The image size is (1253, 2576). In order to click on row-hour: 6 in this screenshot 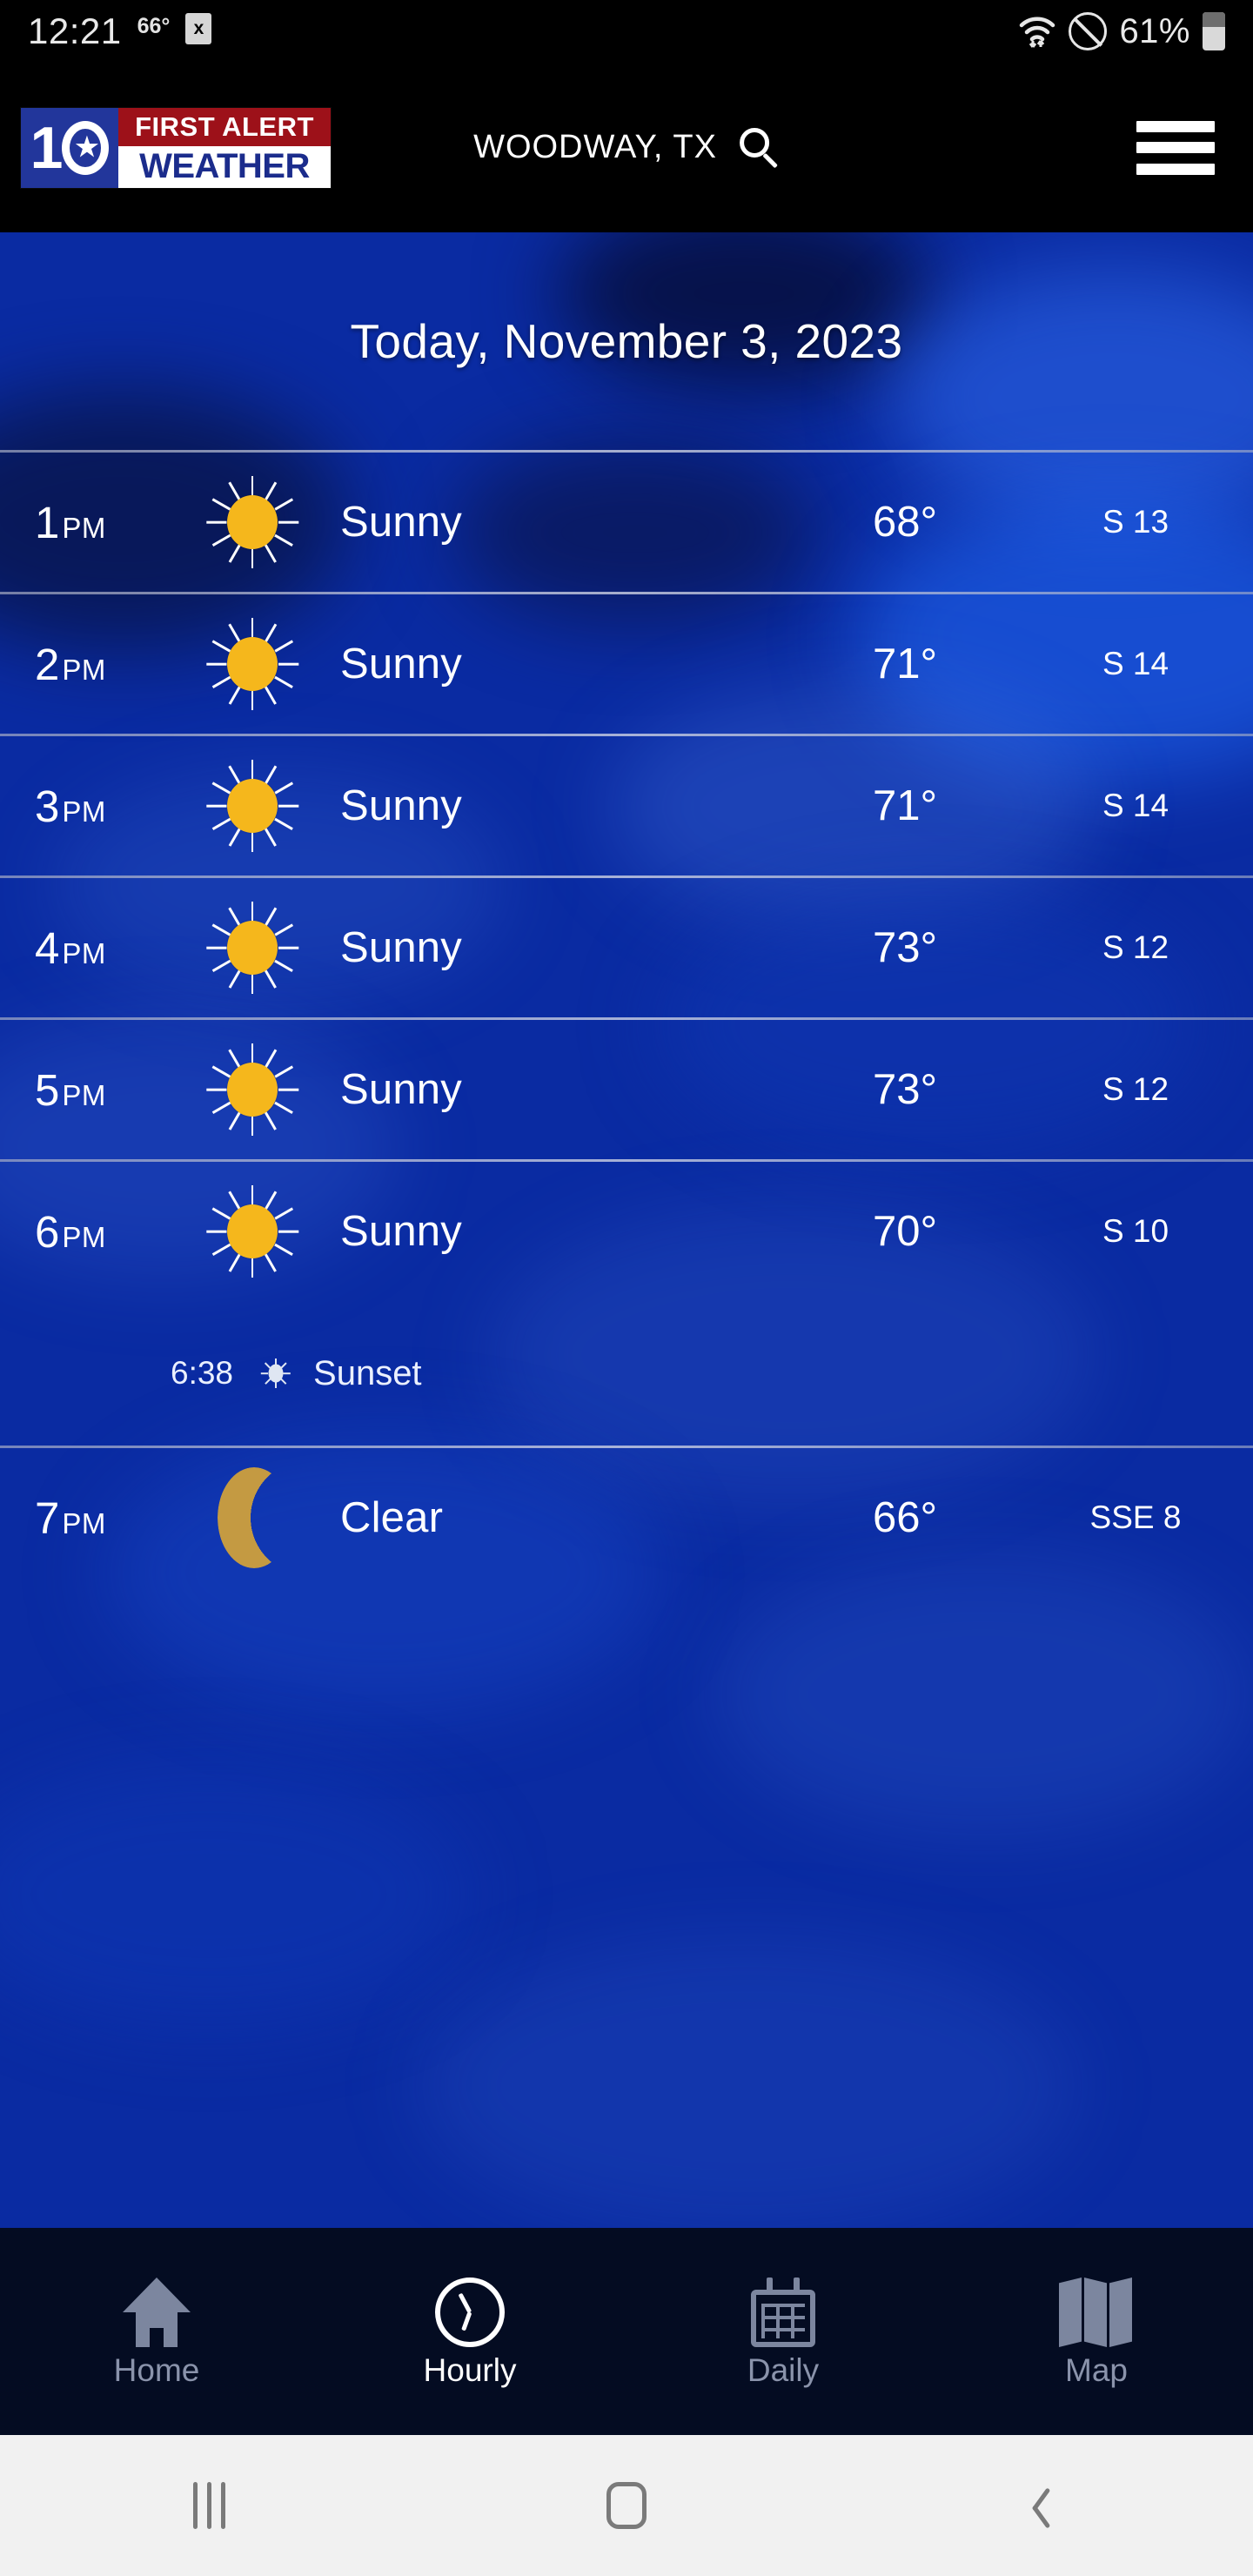, I will do `click(47, 1231)`.